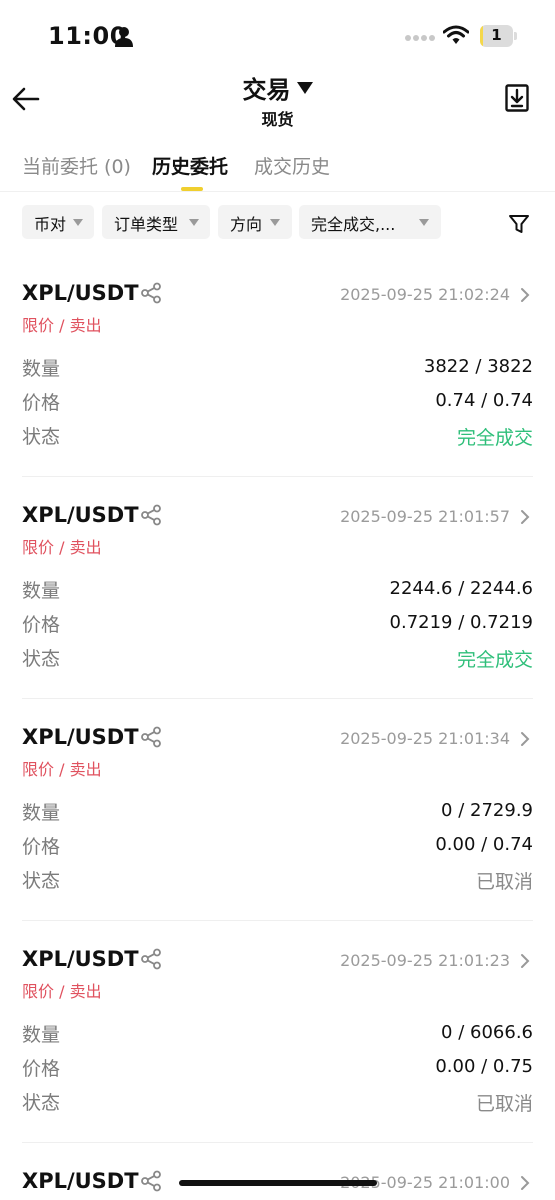  What do you see at coordinates (192, 189) in the screenshot?
I see `active-tab-indicator` at bounding box center [192, 189].